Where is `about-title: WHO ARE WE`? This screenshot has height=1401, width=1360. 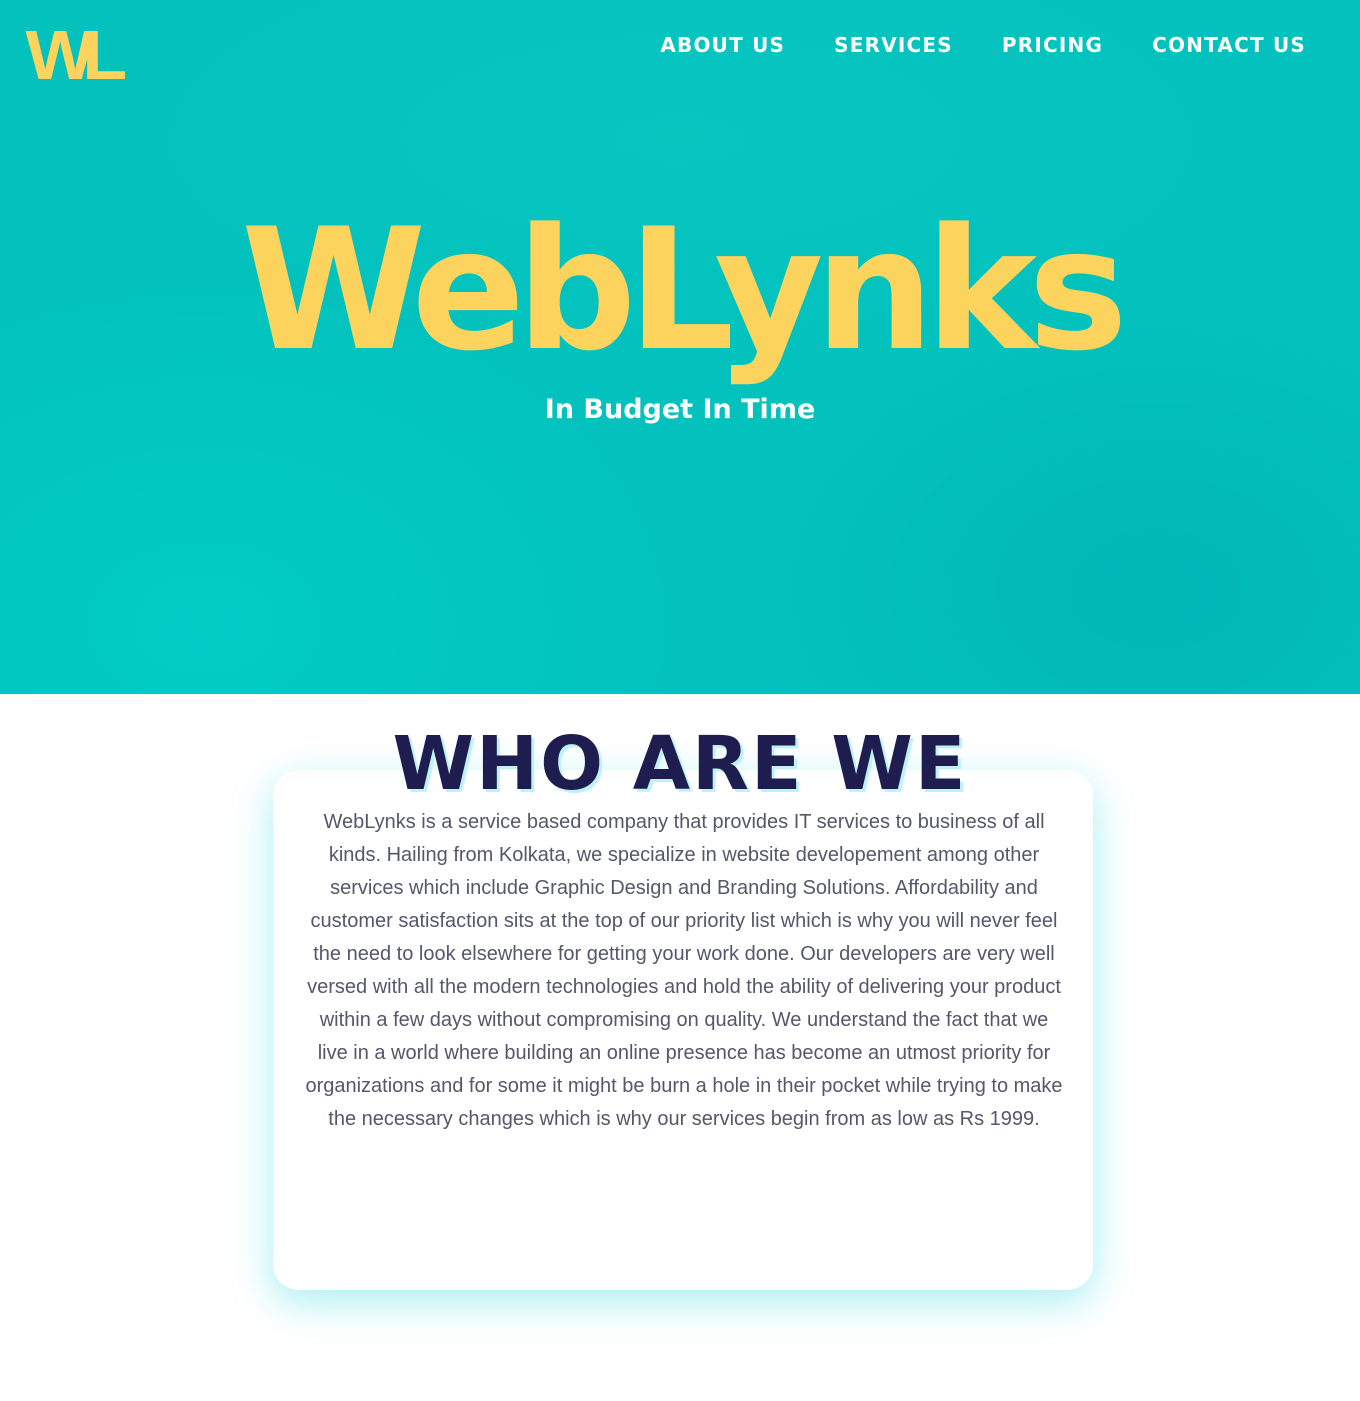 about-title: WHO ARE WE is located at coordinates (680, 764).